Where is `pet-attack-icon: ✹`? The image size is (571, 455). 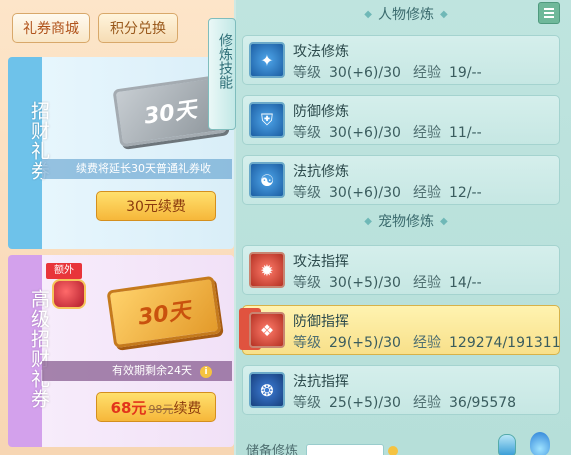 pet-attack-icon: ✹ is located at coordinates (267, 270).